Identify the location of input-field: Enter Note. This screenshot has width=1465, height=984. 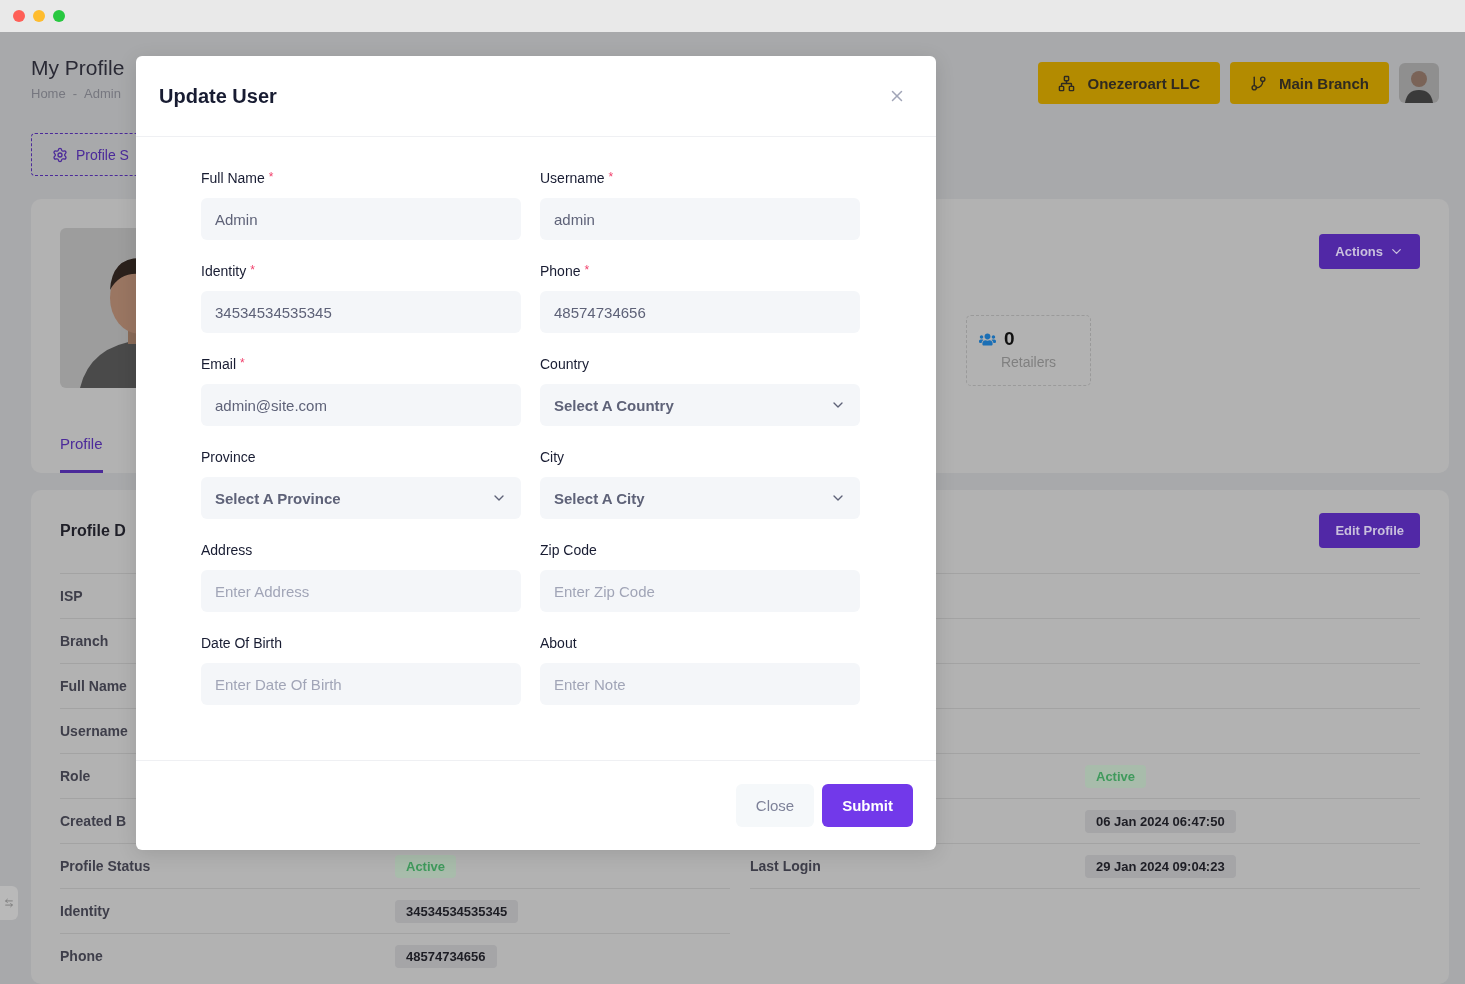
(700, 684).